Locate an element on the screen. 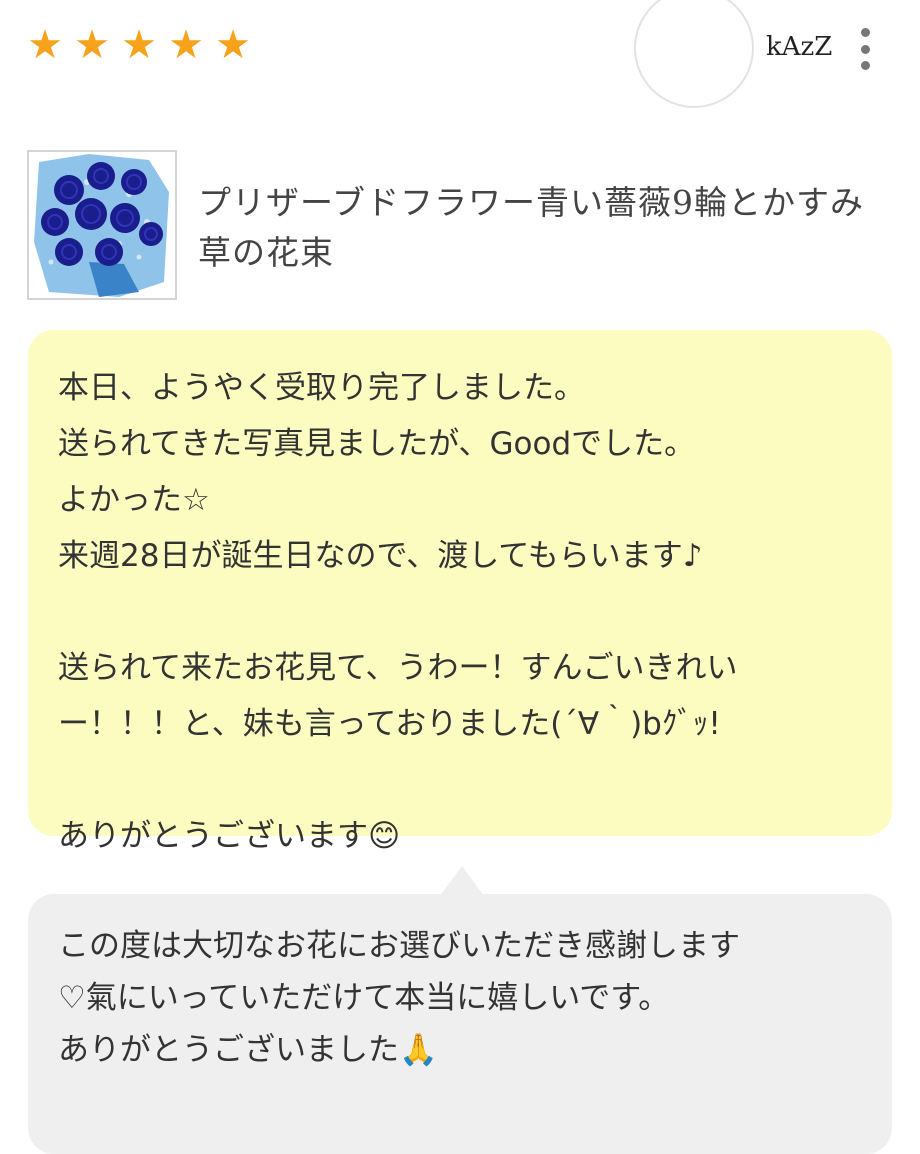 This screenshot has height=1154, width=920. review-line: 送られて来たお花見て、うわー！すんごいきれい is located at coordinates (398, 668).